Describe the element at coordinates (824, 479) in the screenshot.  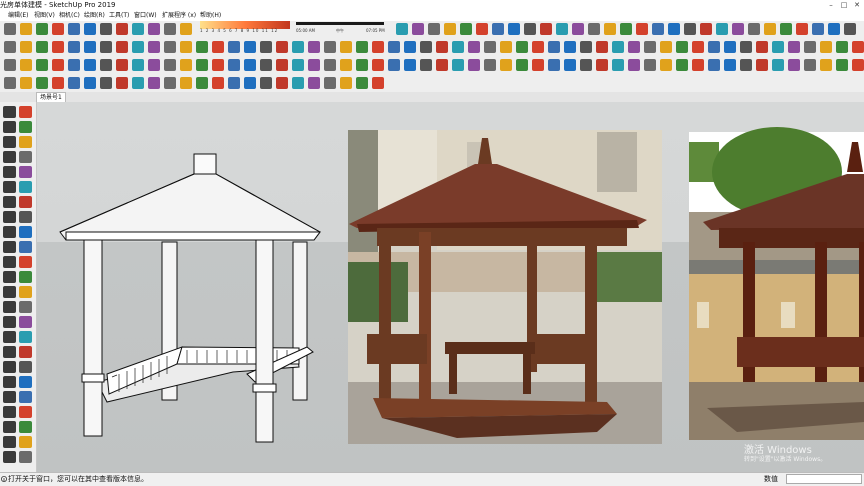
I see `measurements-input` at that location.